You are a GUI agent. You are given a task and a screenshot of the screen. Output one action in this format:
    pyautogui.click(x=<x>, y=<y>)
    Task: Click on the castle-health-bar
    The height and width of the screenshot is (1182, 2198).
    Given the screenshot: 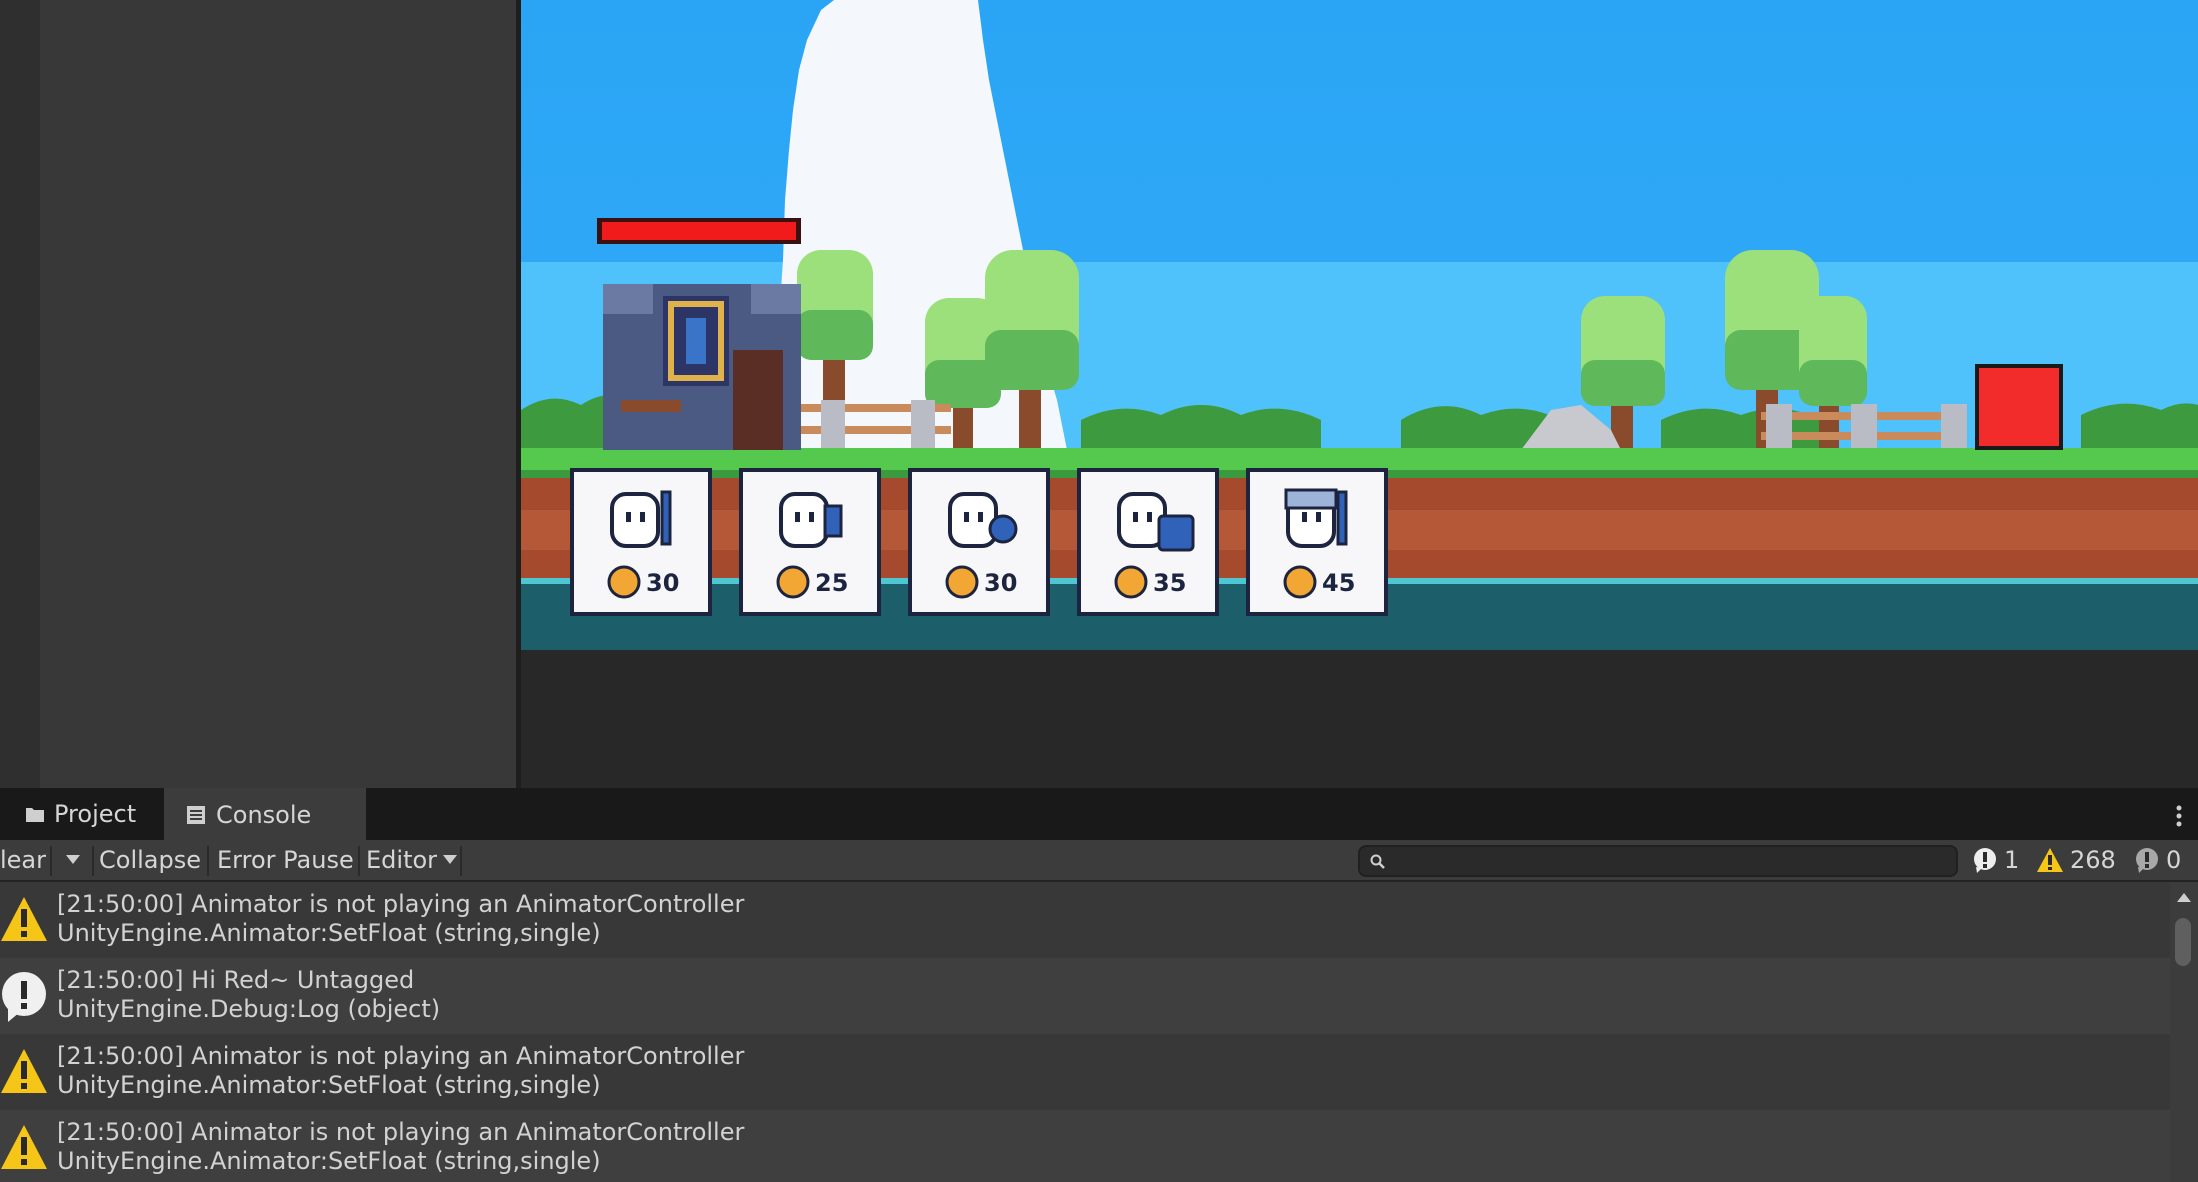 What is the action you would take?
    pyautogui.click(x=699, y=231)
    